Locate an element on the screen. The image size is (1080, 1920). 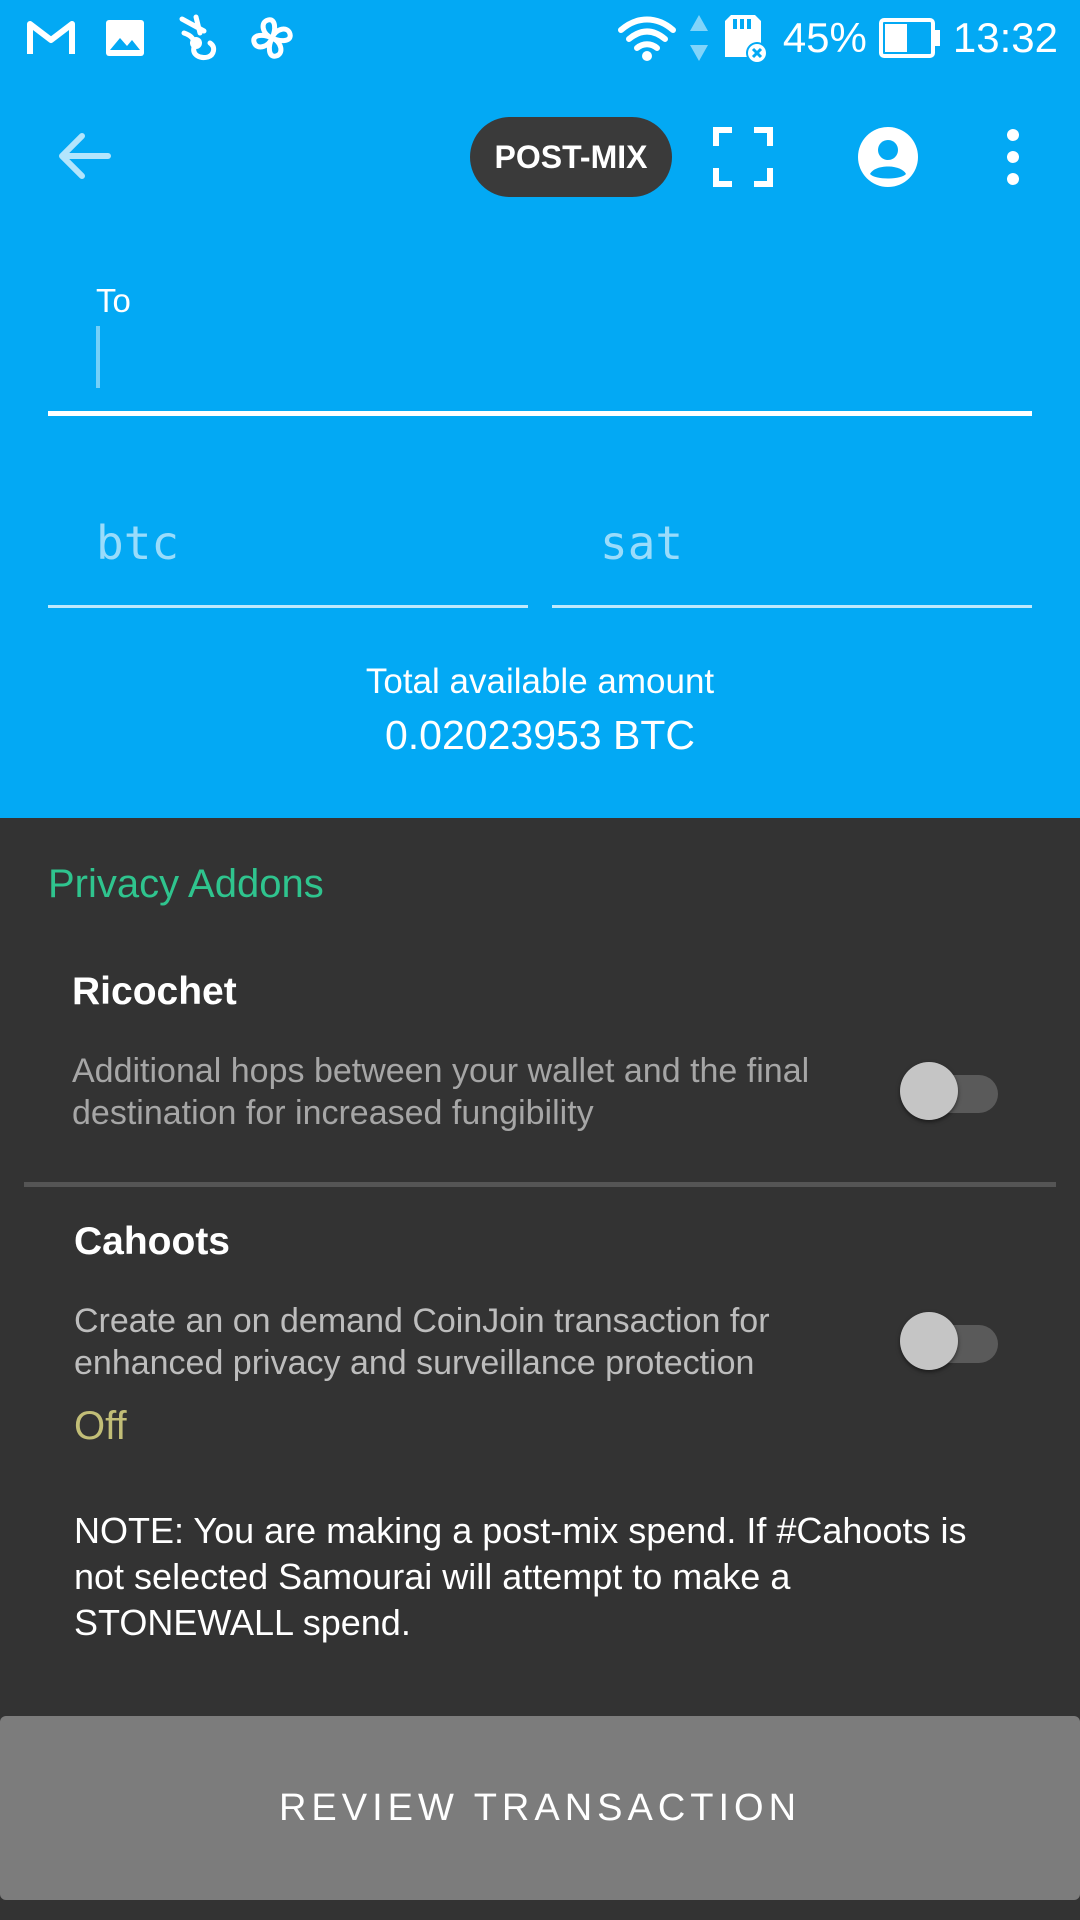
to-address-input is located at coordinates (540, 368).